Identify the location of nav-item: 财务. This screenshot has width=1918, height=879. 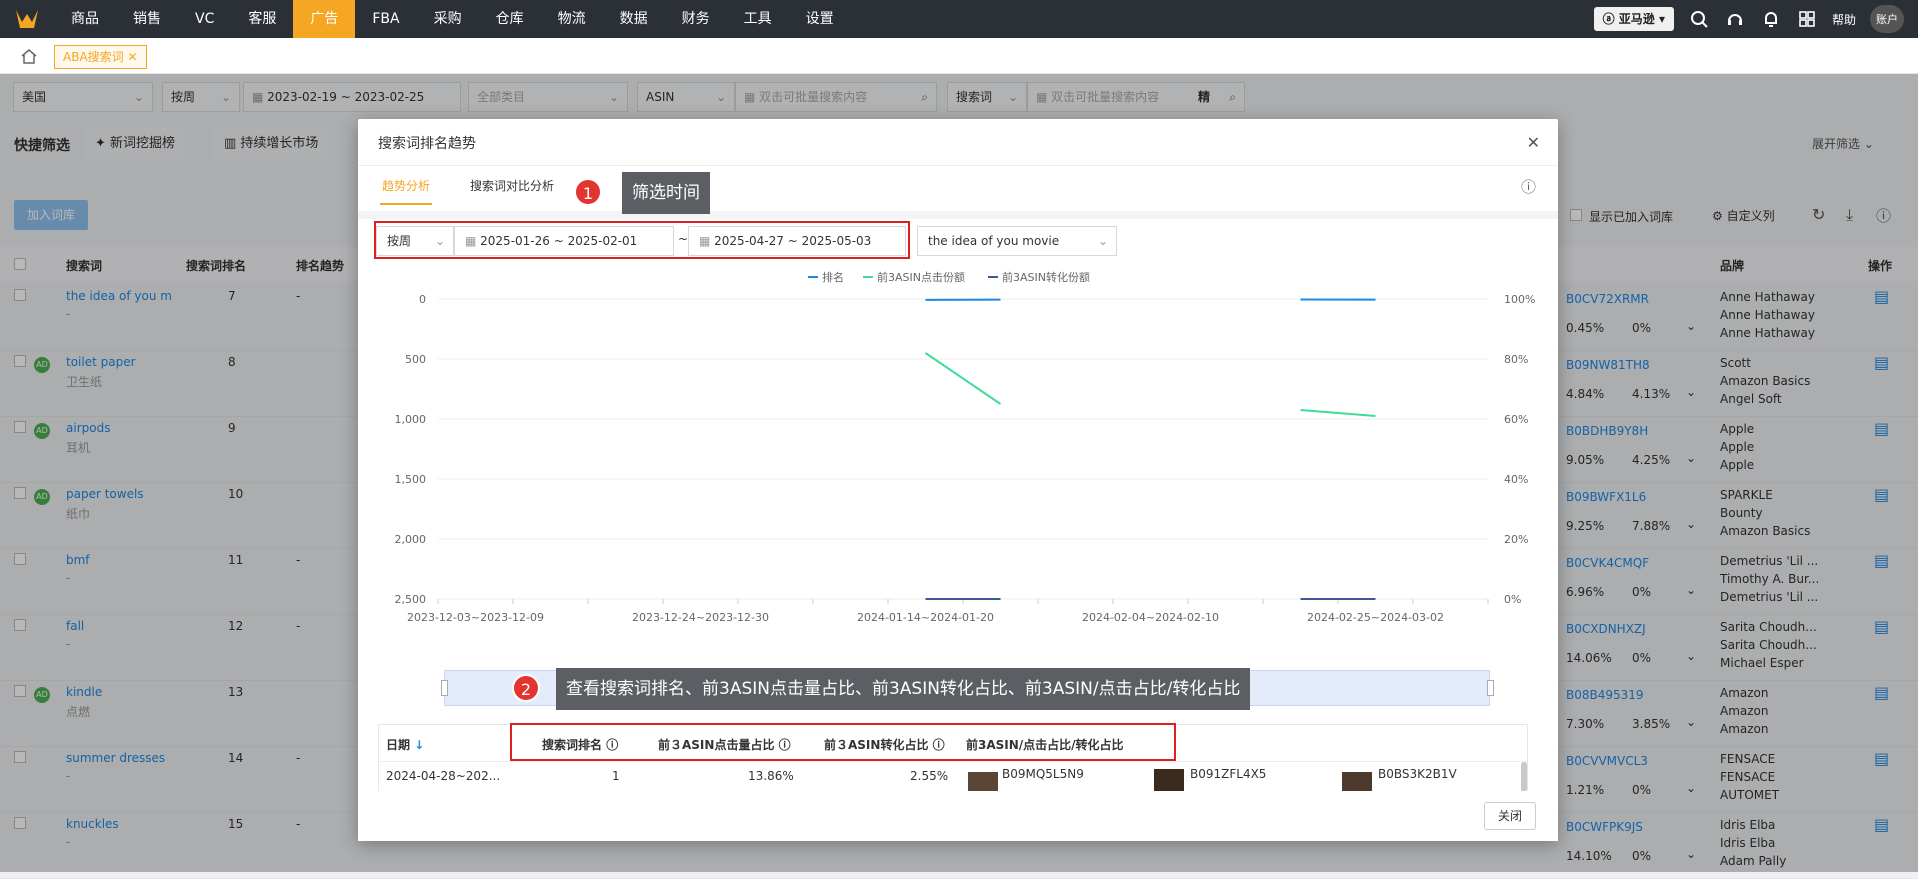
(696, 19).